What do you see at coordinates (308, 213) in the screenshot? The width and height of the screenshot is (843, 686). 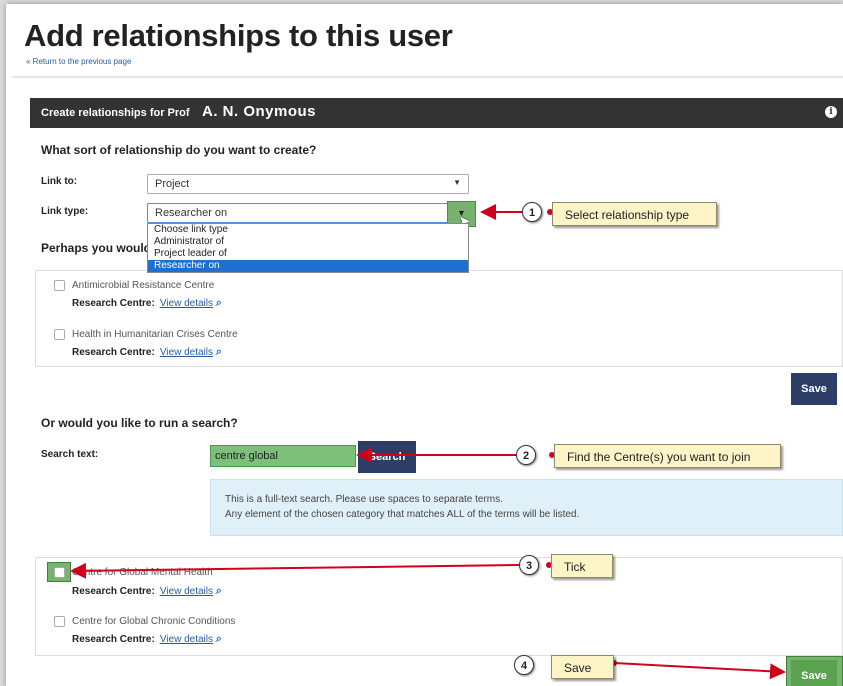 I see `link-type-select: Researcher on` at bounding box center [308, 213].